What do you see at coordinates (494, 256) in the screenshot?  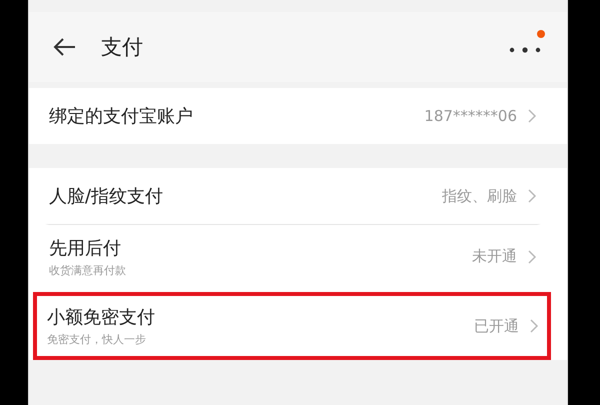 I see `setting-value: 未开通` at bounding box center [494, 256].